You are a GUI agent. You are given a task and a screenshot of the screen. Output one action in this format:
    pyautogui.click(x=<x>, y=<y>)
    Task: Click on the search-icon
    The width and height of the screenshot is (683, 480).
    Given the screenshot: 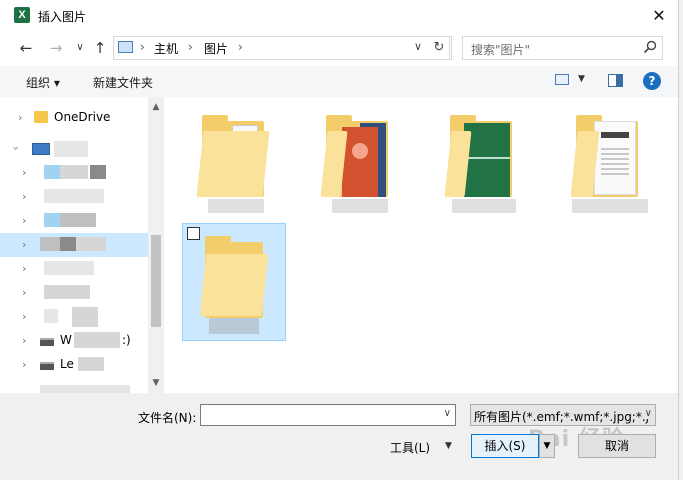 What is the action you would take?
    pyautogui.click(x=650, y=47)
    